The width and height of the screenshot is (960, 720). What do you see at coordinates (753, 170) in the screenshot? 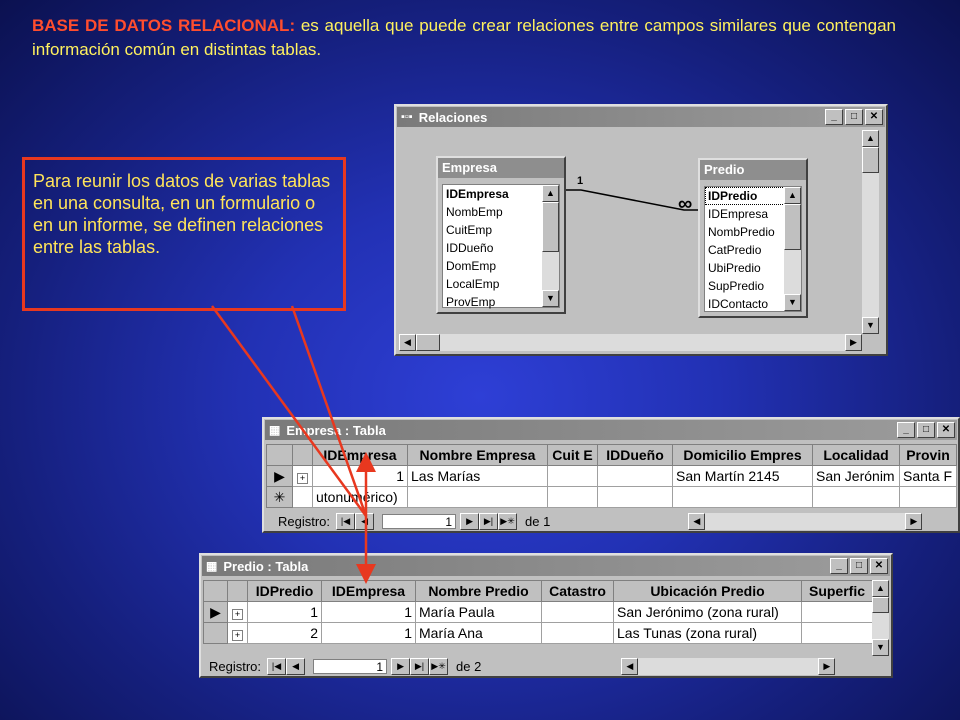
I see `field-list-title: Predio` at bounding box center [753, 170].